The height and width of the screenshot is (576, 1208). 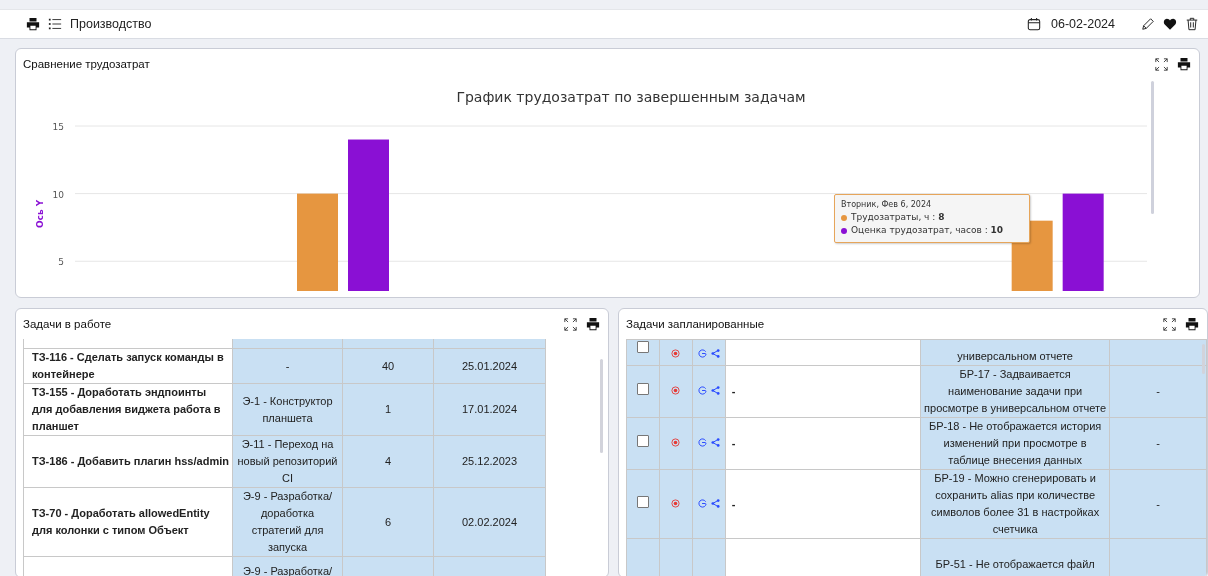 What do you see at coordinates (1034, 24) in the screenshot?
I see `calendar-icon` at bounding box center [1034, 24].